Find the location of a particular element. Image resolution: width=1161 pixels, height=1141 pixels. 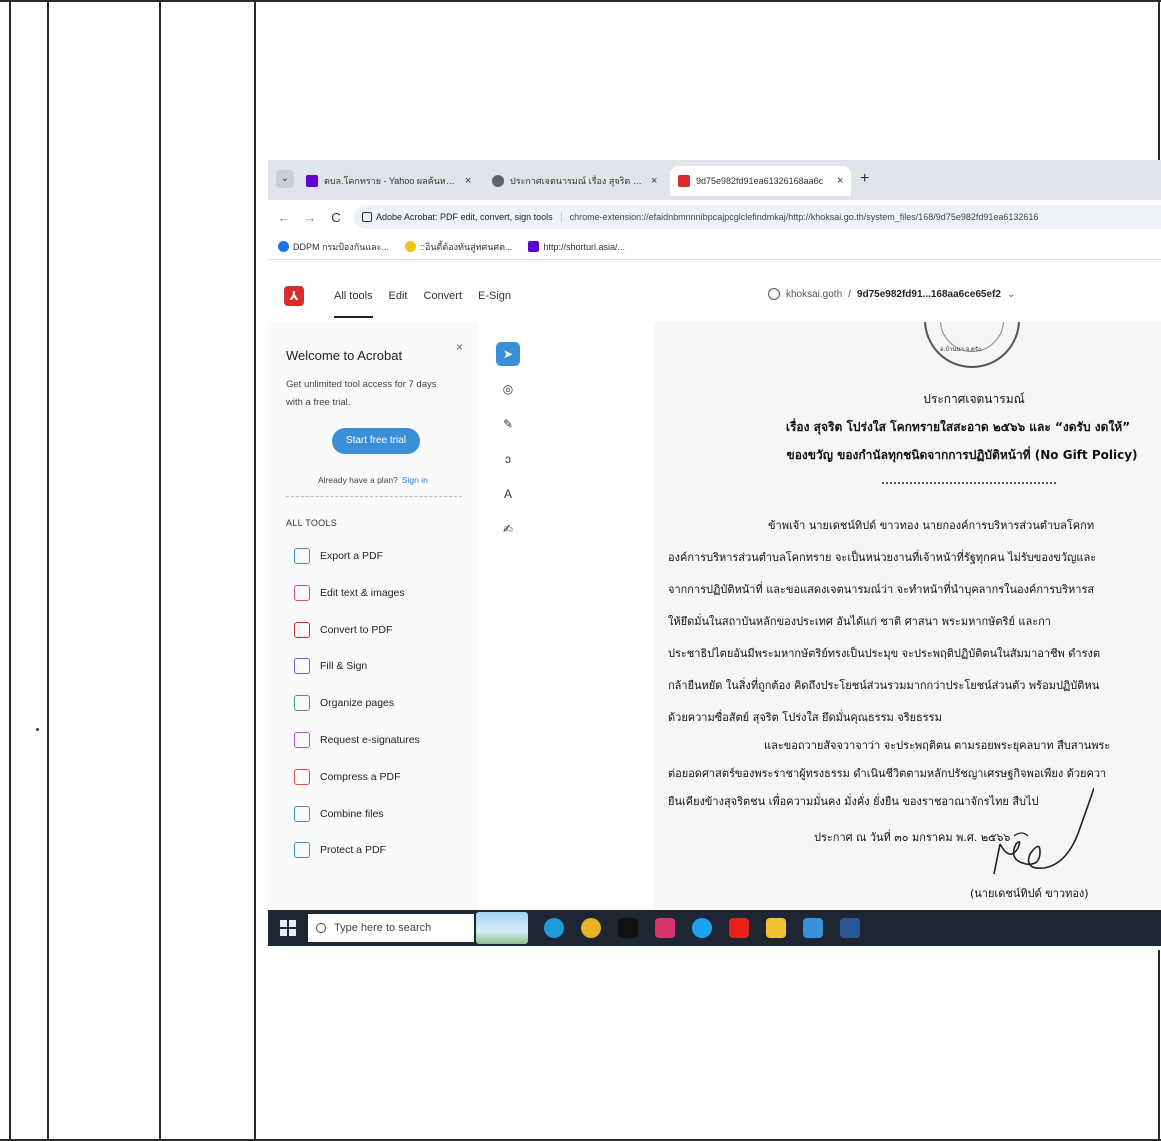

new-tab-button: + is located at coordinates (864, 179).